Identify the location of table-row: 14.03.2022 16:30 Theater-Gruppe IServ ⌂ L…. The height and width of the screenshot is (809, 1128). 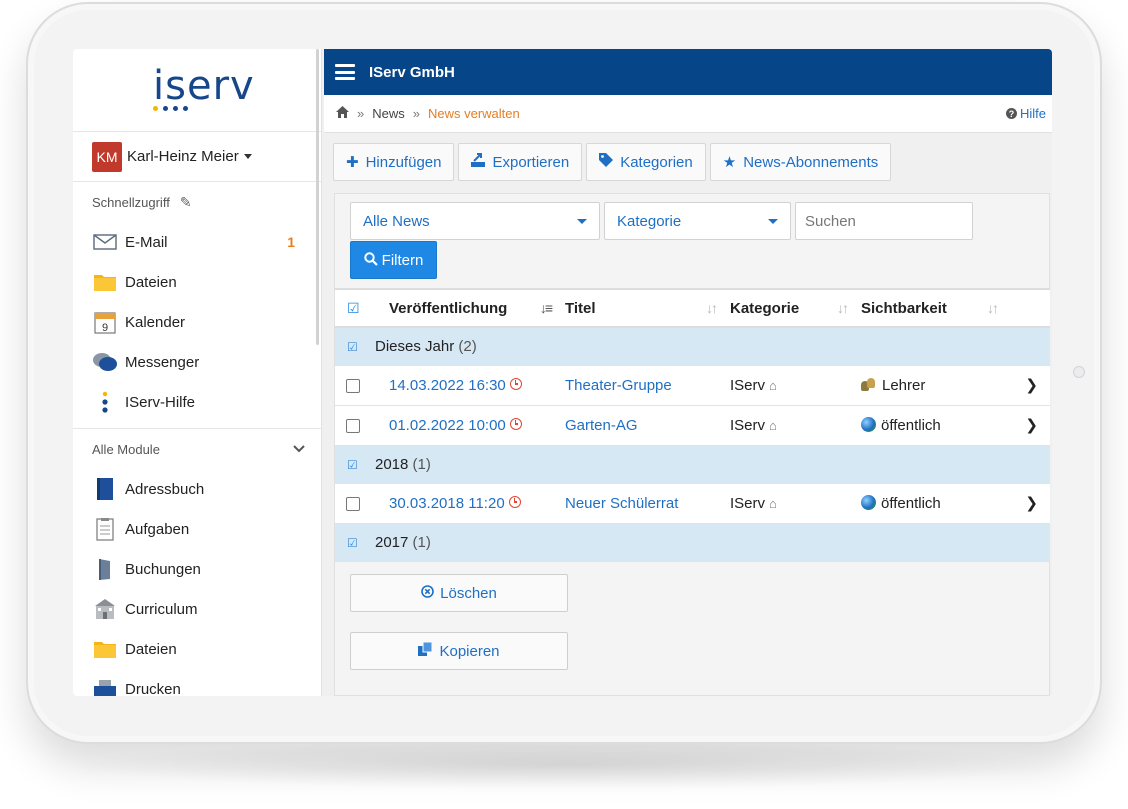
(692, 385).